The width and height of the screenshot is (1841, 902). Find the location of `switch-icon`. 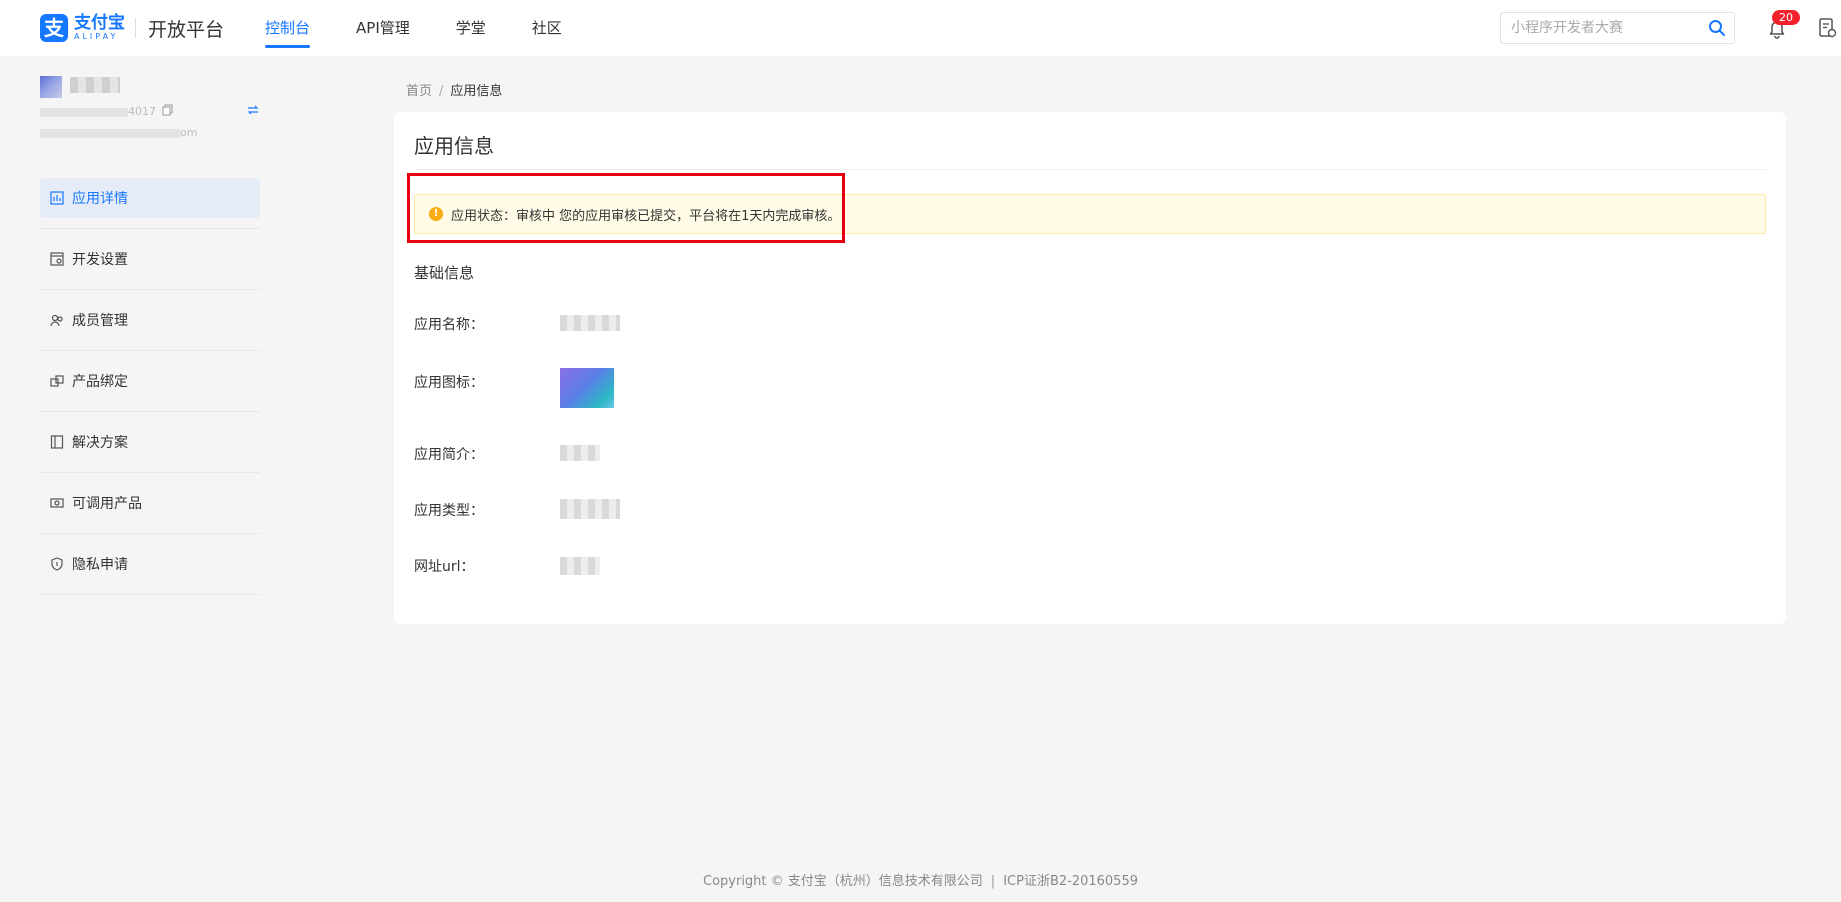

switch-icon is located at coordinates (253, 110).